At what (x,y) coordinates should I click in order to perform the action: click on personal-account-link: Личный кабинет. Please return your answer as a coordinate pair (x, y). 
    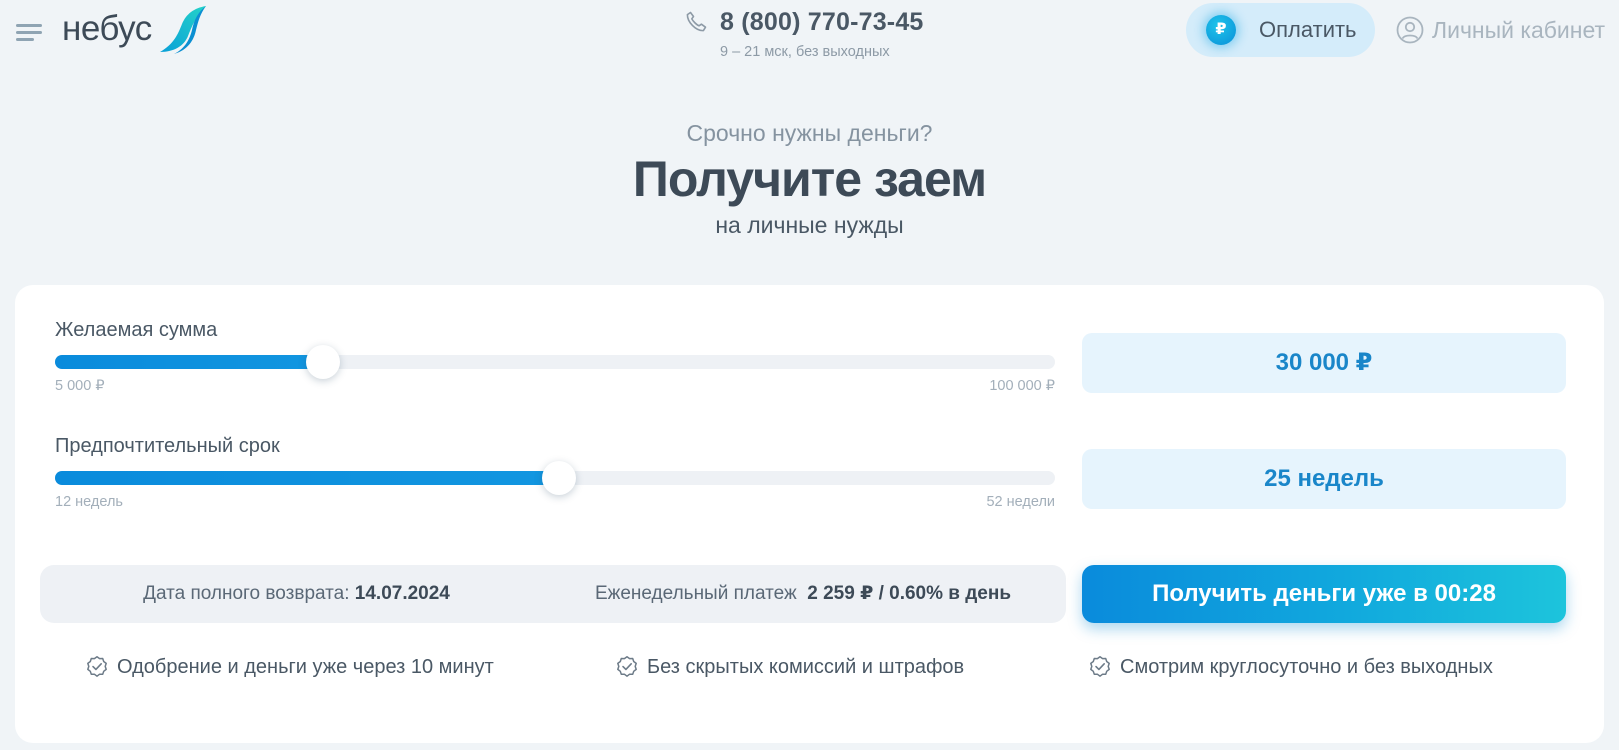
    Looking at the image, I should click on (1500, 30).